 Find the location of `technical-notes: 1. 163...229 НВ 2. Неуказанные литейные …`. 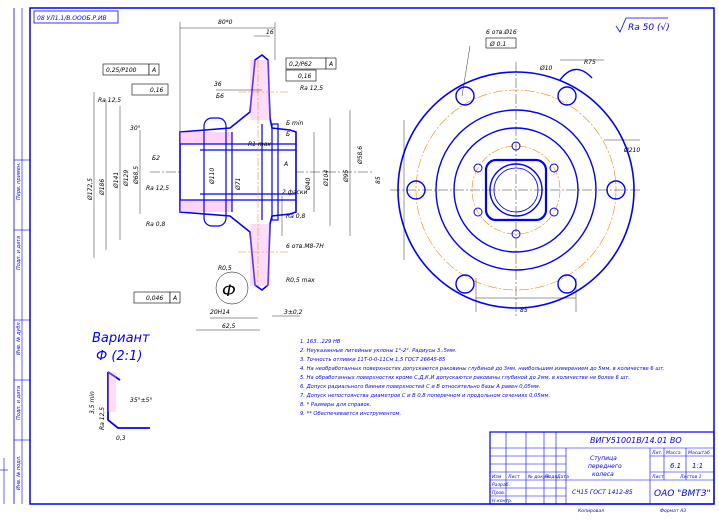

technical-notes: 1. 163...229 НВ 2. Неуказанные литейные … is located at coordinates (482, 378).